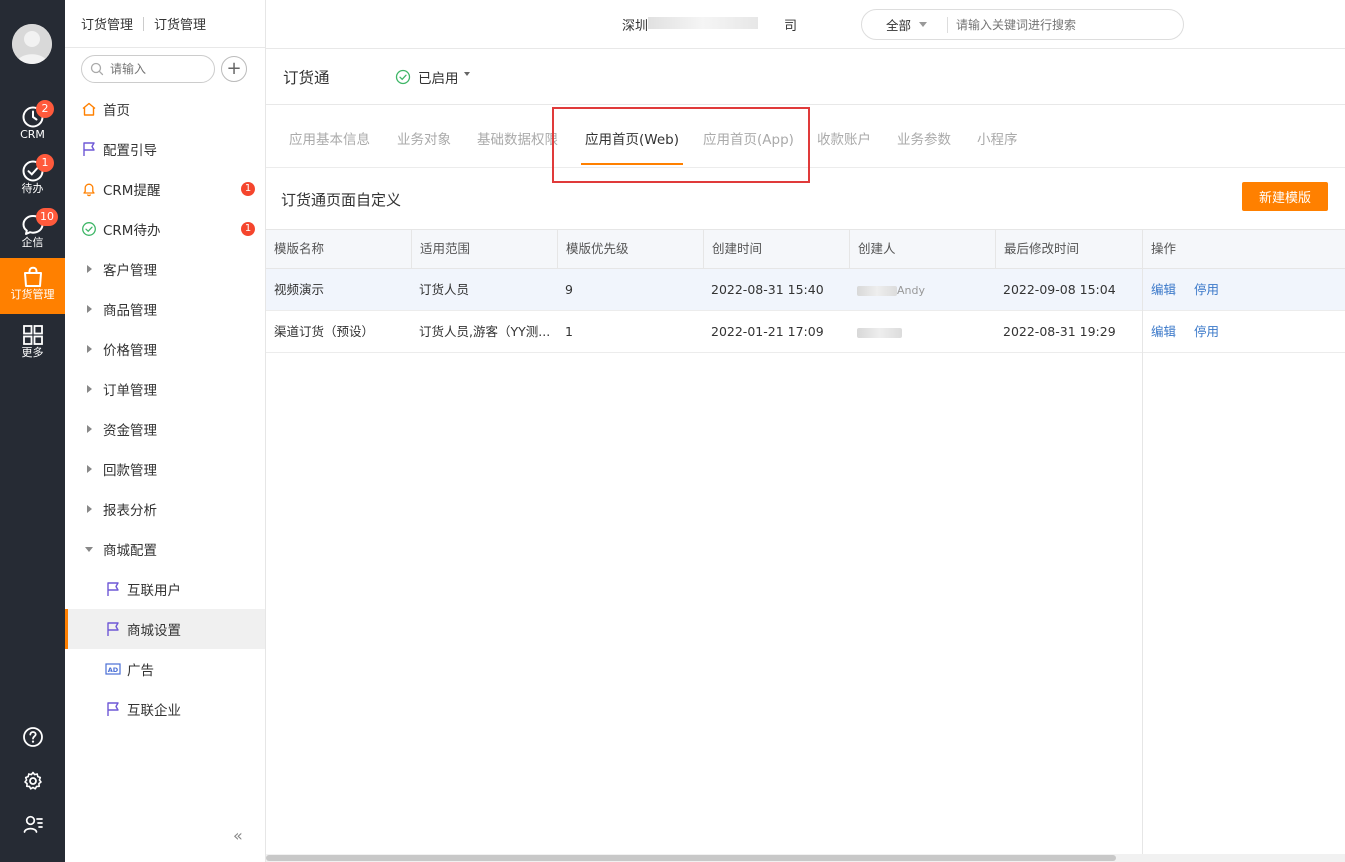 This screenshot has height=862, width=1345. What do you see at coordinates (165, 309) in the screenshot?
I see `nav-group-product: 商品管理` at bounding box center [165, 309].